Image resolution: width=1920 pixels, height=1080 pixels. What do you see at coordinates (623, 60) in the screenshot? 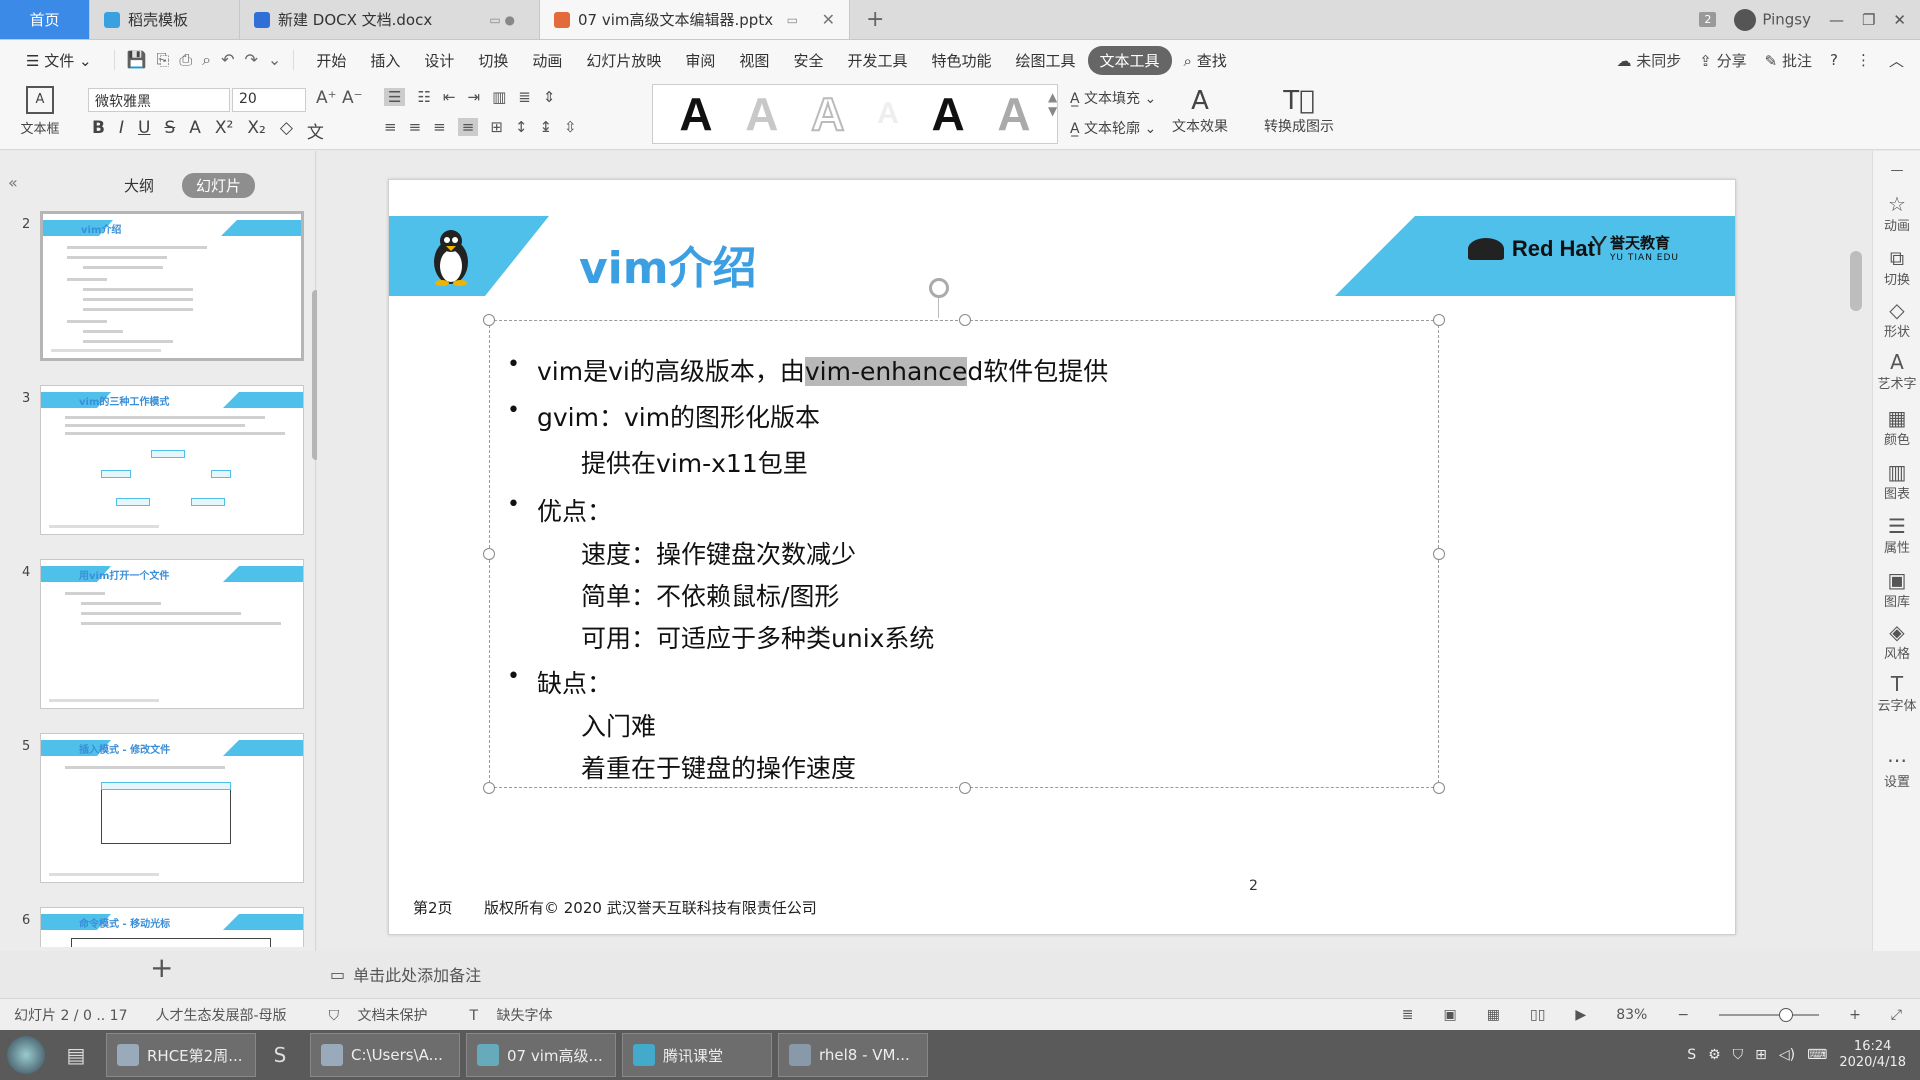
I see `menu-slideshow: 幻灯片放映` at bounding box center [623, 60].